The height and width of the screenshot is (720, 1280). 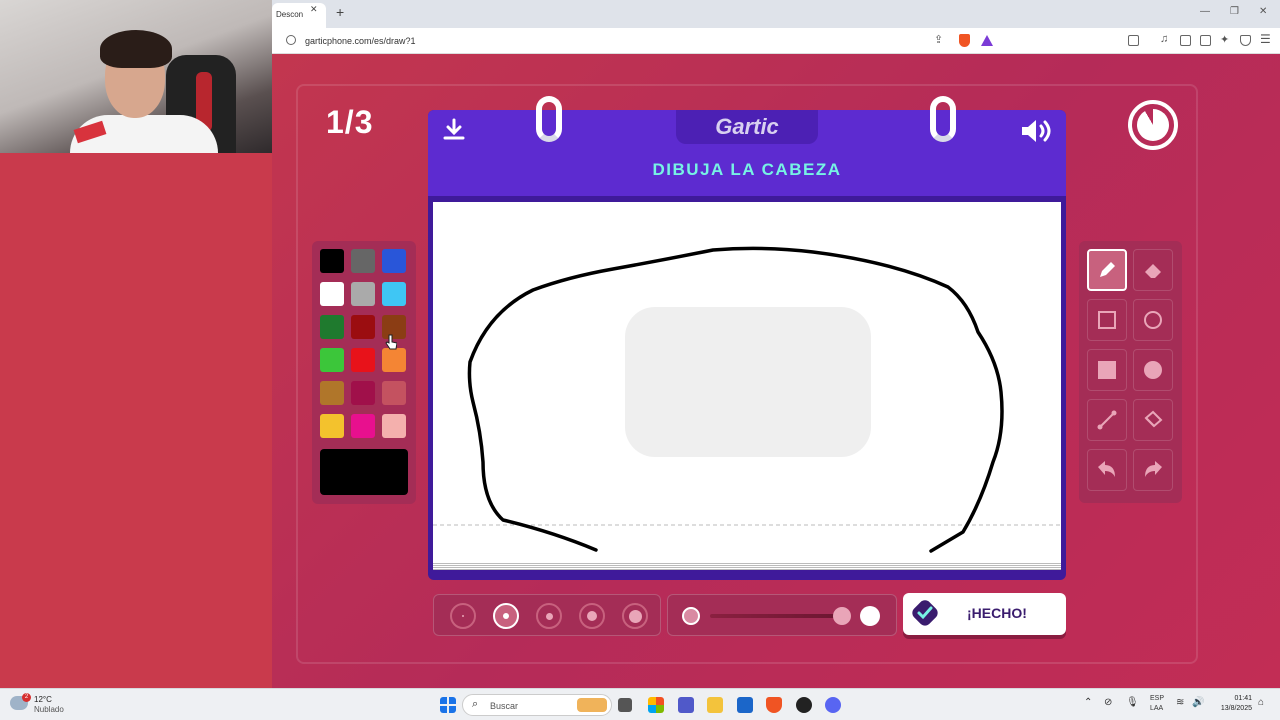 What do you see at coordinates (1133, 40) in the screenshot?
I see `screenshot-icon` at bounding box center [1133, 40].